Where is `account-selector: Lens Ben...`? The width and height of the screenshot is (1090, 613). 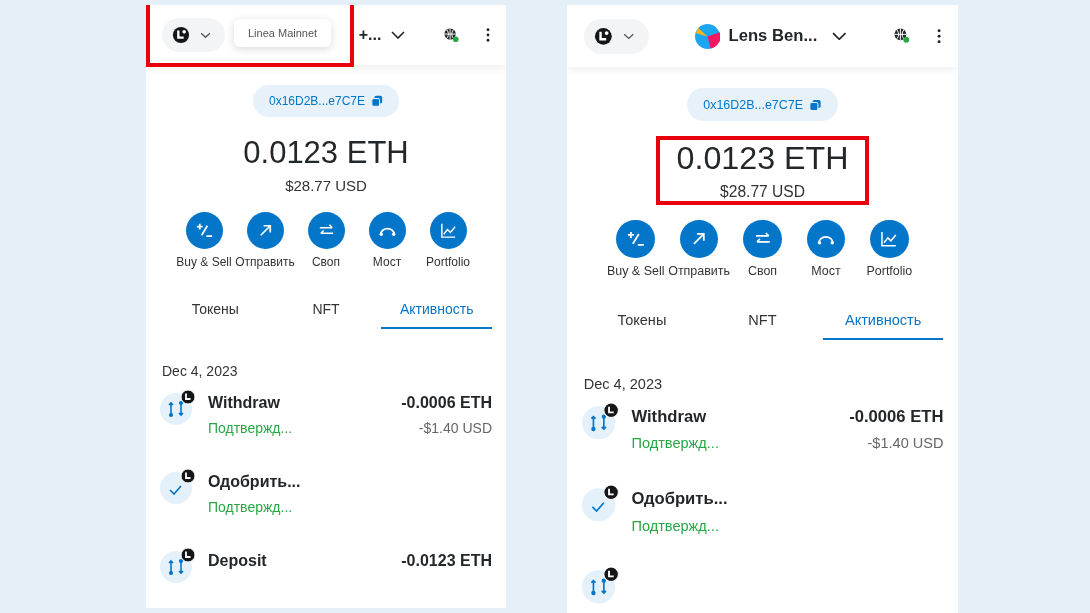 account-selector: Lens Ben... is located at coordinates (771, 36).